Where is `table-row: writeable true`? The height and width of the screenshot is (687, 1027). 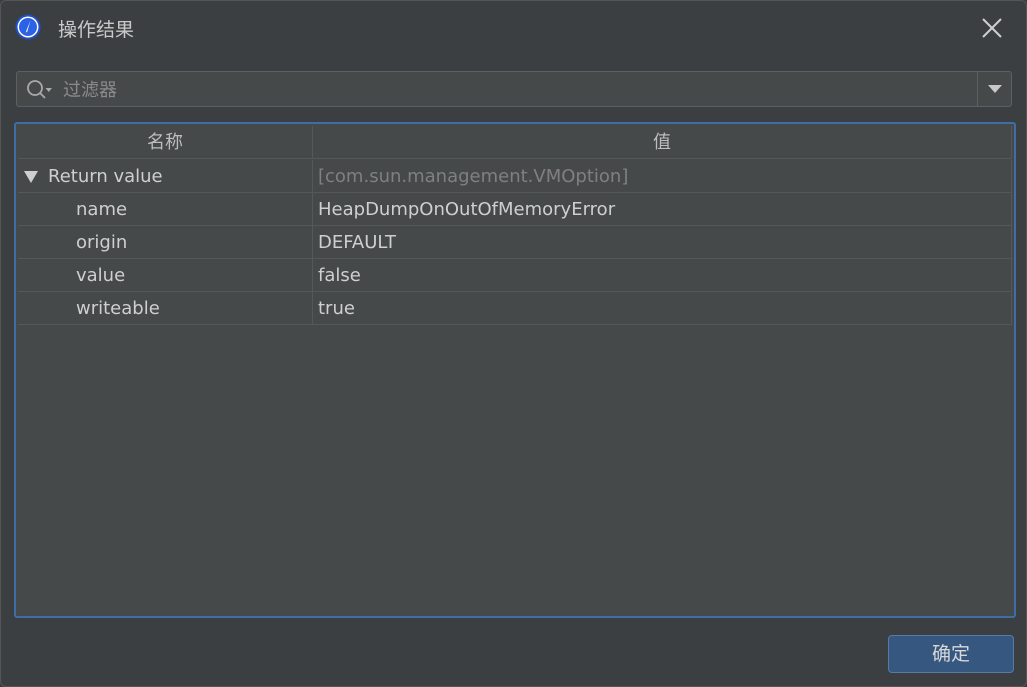 table-row: writeable true is located at coordinates (515, 308).